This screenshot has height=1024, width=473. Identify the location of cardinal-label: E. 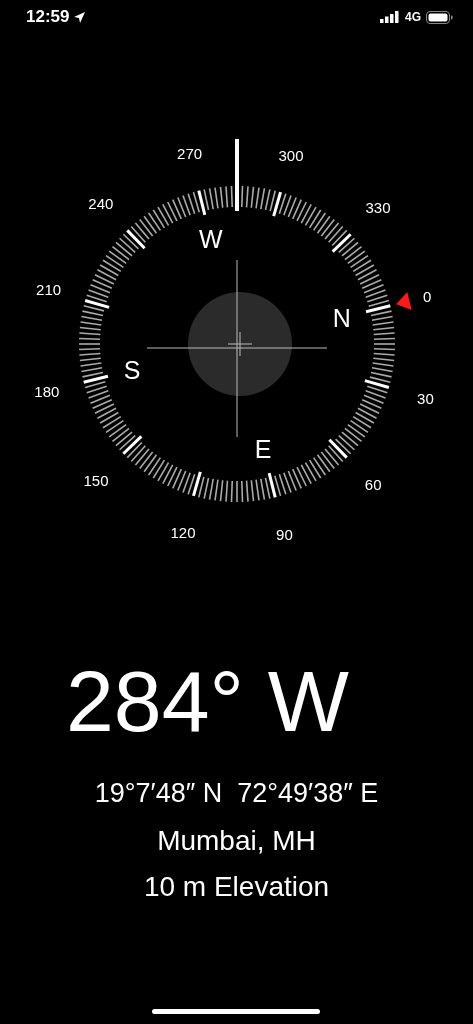
(263, 448).